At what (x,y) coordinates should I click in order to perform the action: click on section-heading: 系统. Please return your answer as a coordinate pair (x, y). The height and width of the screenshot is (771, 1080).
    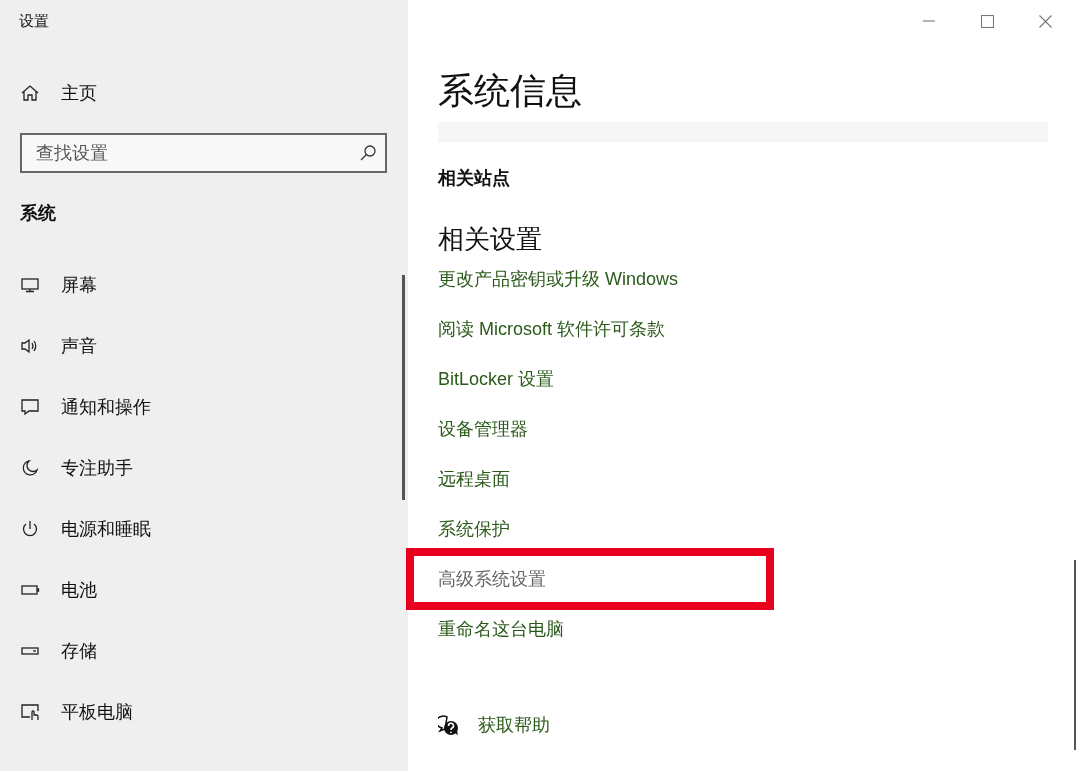
    Looking at the image, I should click on (38, 213).